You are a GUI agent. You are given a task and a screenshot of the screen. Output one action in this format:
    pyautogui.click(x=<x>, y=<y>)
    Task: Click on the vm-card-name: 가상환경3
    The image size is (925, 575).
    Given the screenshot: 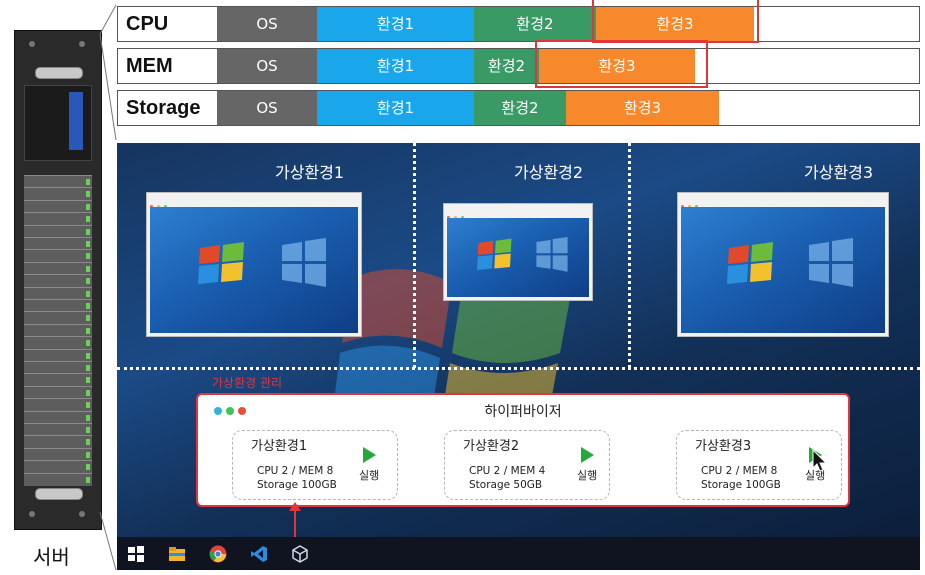 What is the action you would take?
    pyautogui.click(x=723, y=446)
    